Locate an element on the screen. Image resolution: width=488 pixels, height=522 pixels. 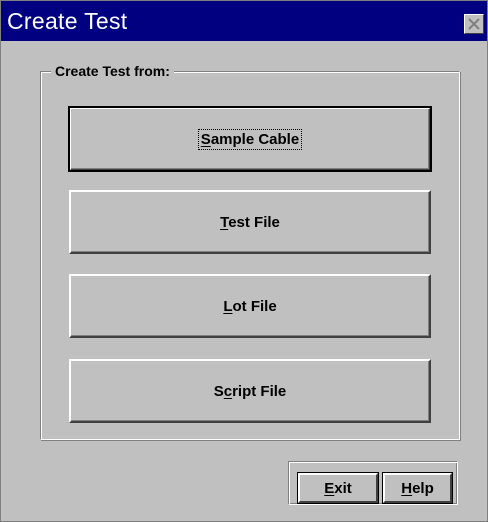
exit-button: Exit is located at coordinates (338, 488).